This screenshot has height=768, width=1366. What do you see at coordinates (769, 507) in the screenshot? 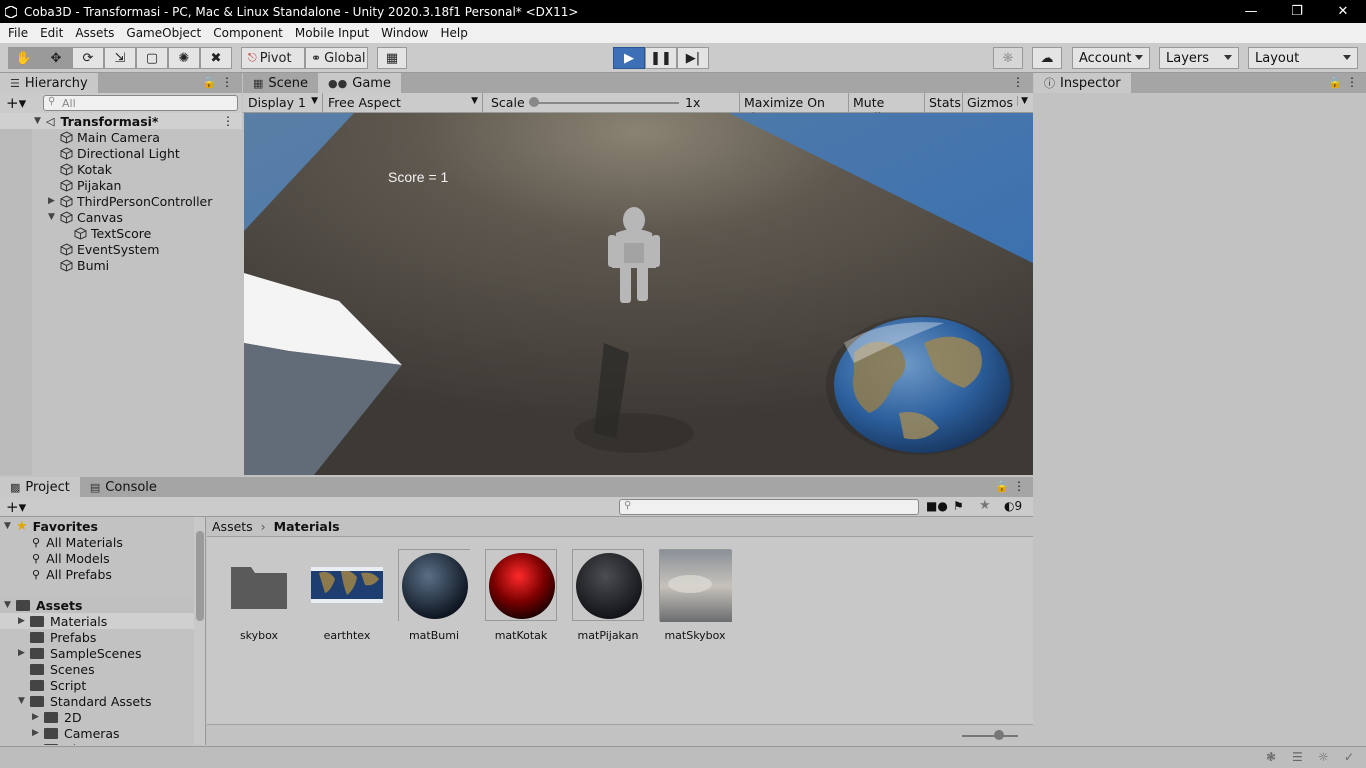
I see `project-search-input: ⚲` at bounding box center [769, 507].